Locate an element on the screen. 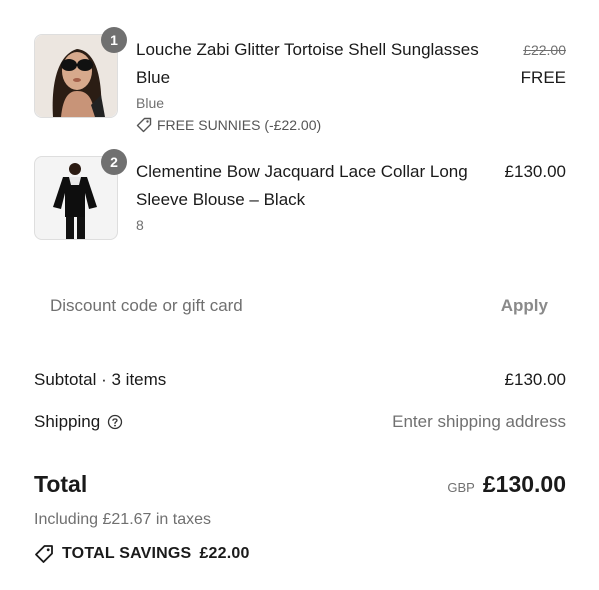 The height and width of the screenshot is (590, 599). item-price: FREE is located at coordinates (543, 77).